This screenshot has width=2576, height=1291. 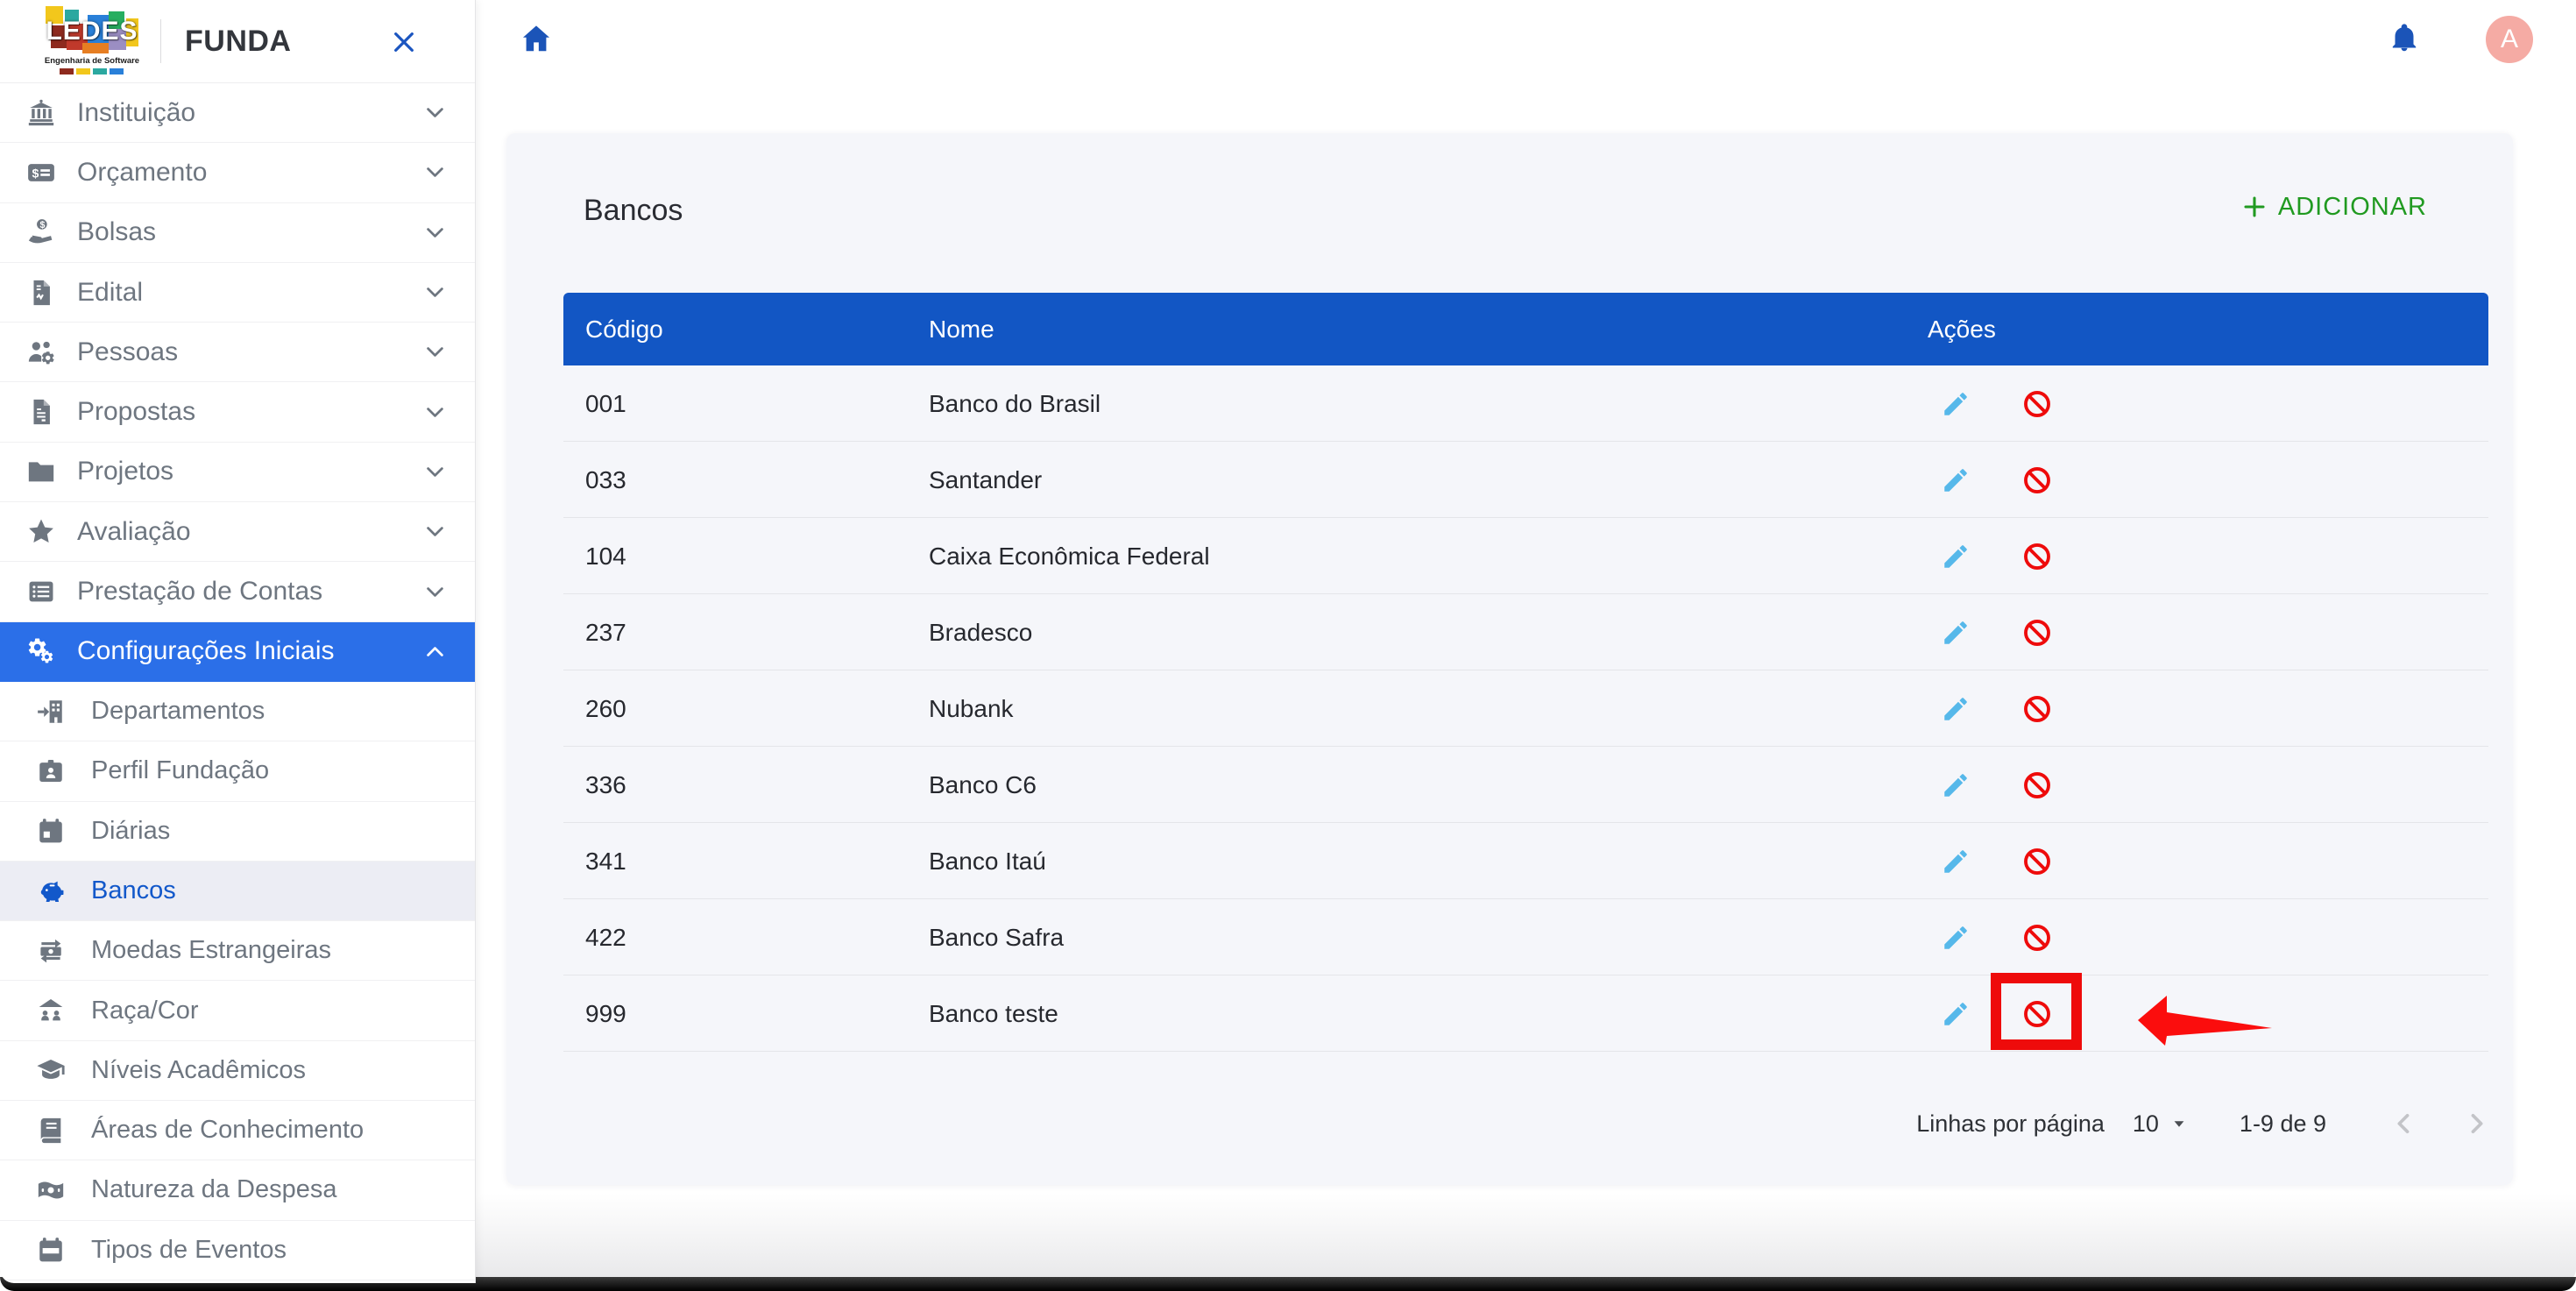 What do you see at coordinates (145, 1010) in the screenshot?
I see `sidebar-subitem-label: Raça/Cor` at bounding box center [145, 1010].